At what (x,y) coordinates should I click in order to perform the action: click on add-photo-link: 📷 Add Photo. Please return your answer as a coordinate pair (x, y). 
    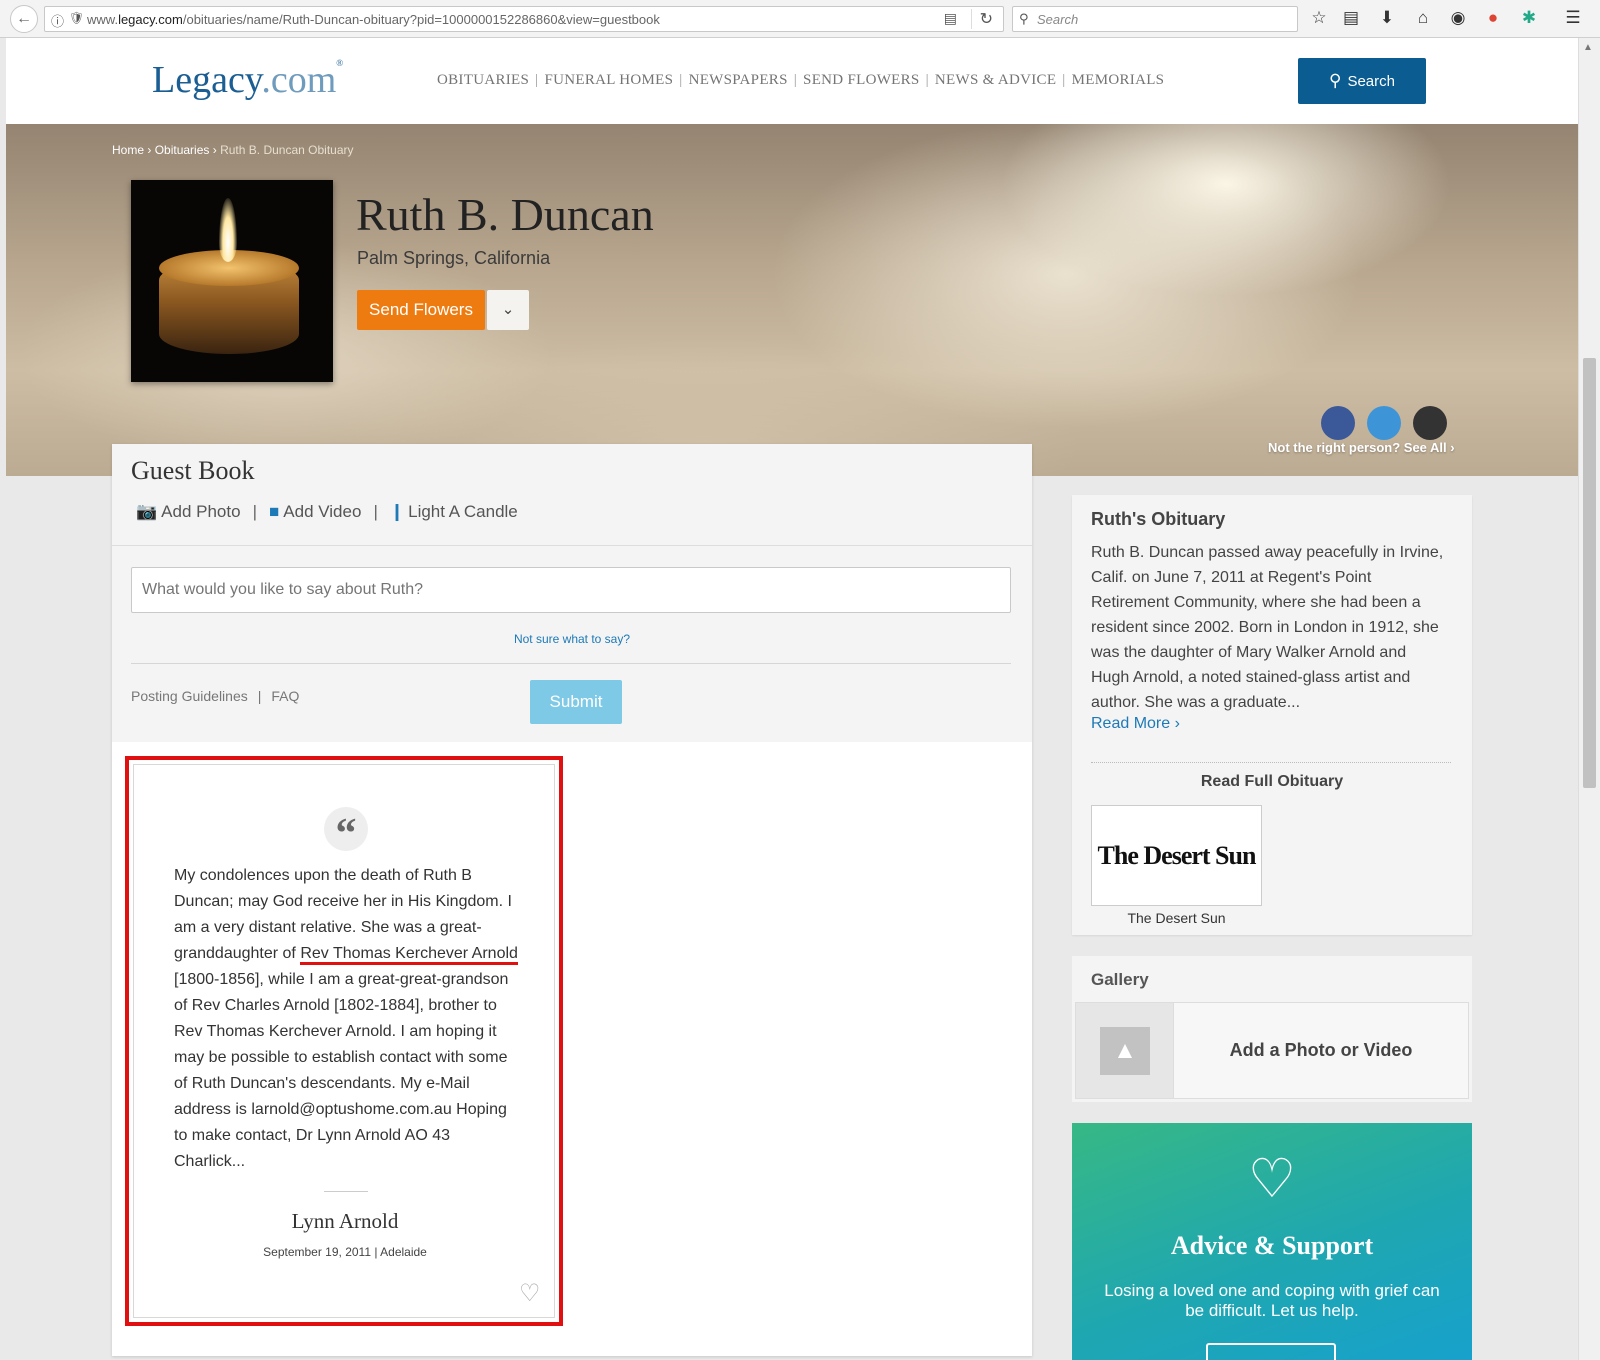
    Looking at the image, I should click on (188, 511).